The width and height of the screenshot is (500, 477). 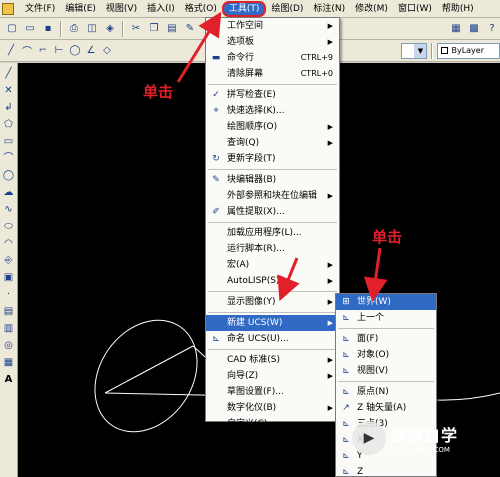 I want to click on paste-icon: ▤, so click(x=172, y=29).